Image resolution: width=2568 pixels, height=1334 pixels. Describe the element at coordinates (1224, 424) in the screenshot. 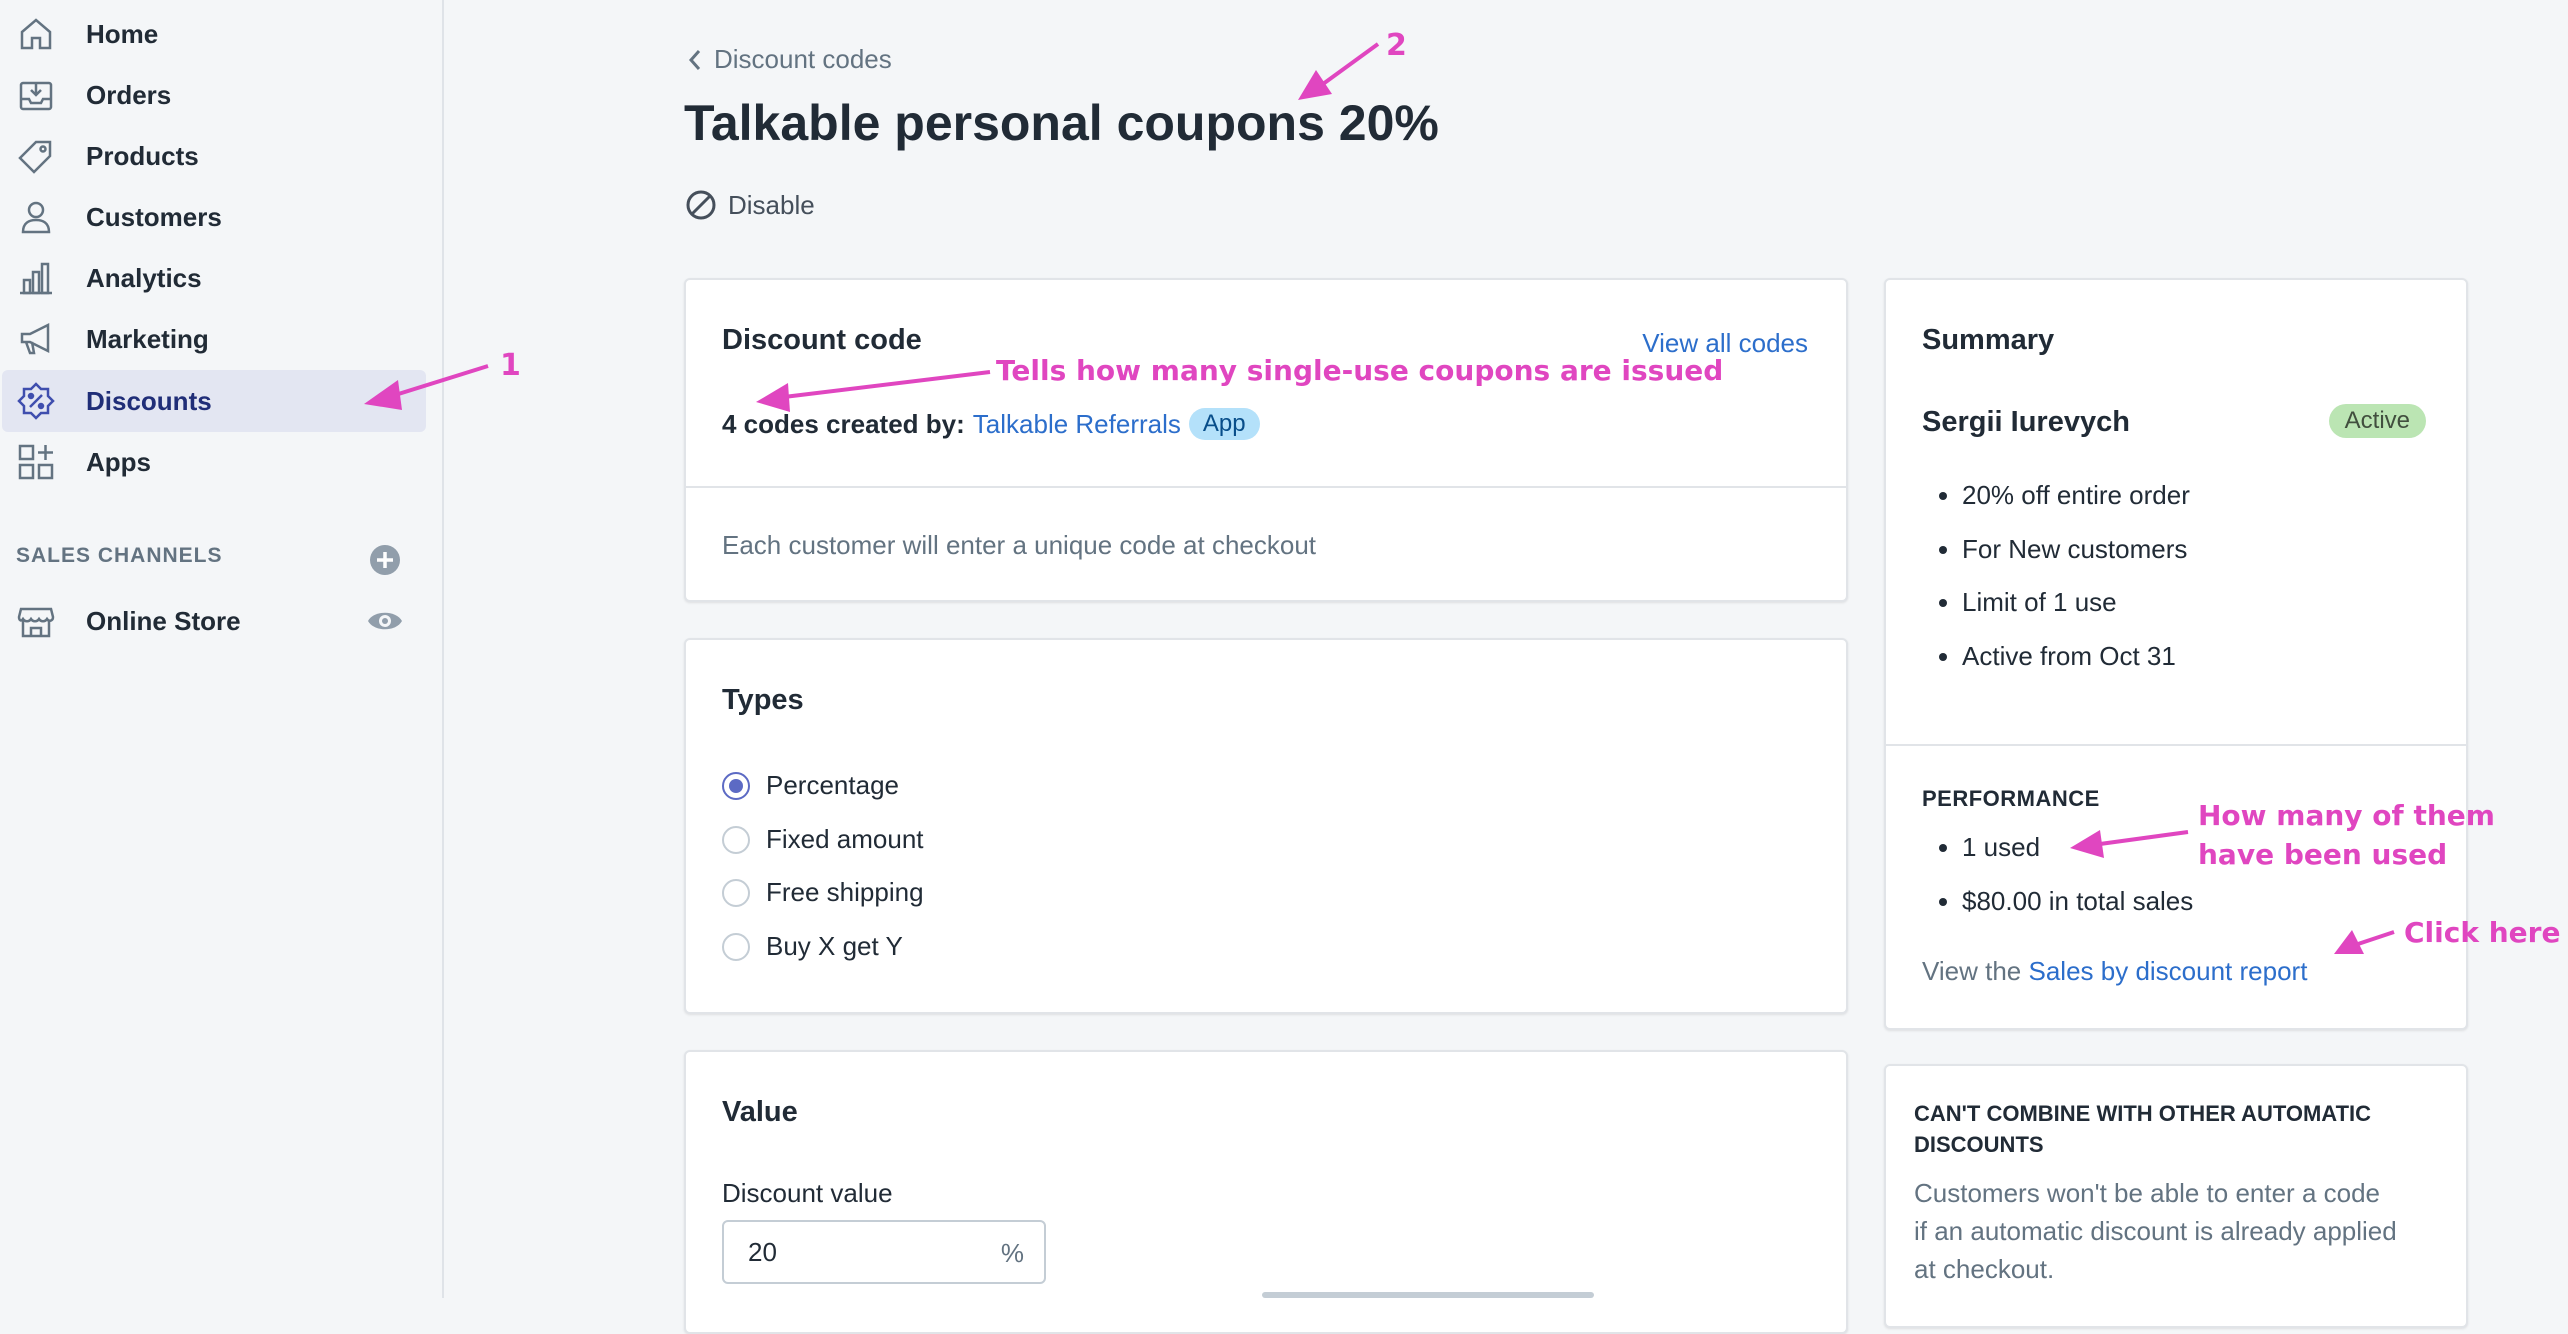

I see `app-badge: App` at that location.